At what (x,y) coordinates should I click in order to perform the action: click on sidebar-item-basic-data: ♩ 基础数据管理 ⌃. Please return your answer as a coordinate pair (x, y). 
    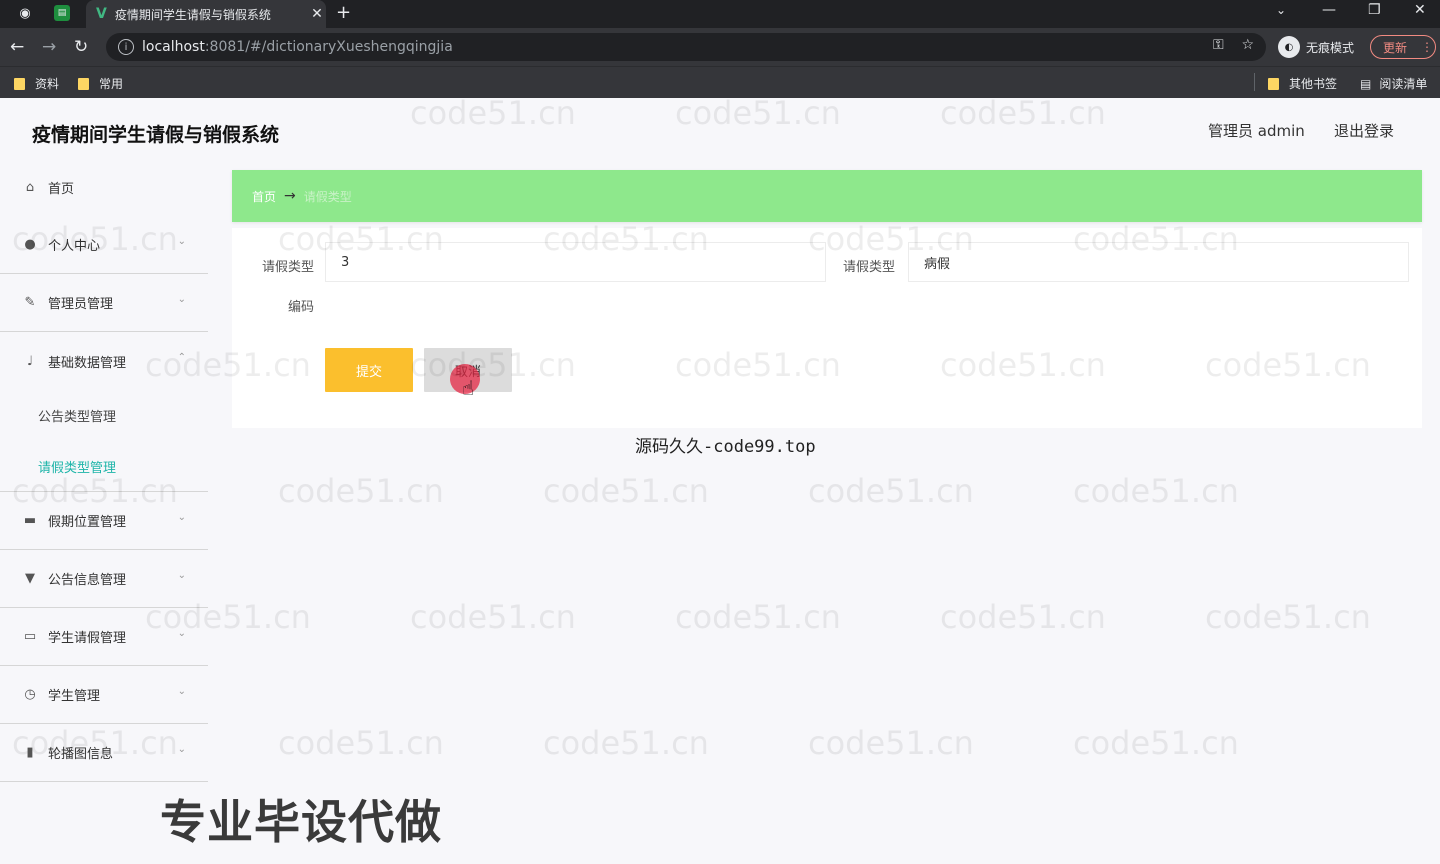
    Looking at the image, I should click on (104, 361).